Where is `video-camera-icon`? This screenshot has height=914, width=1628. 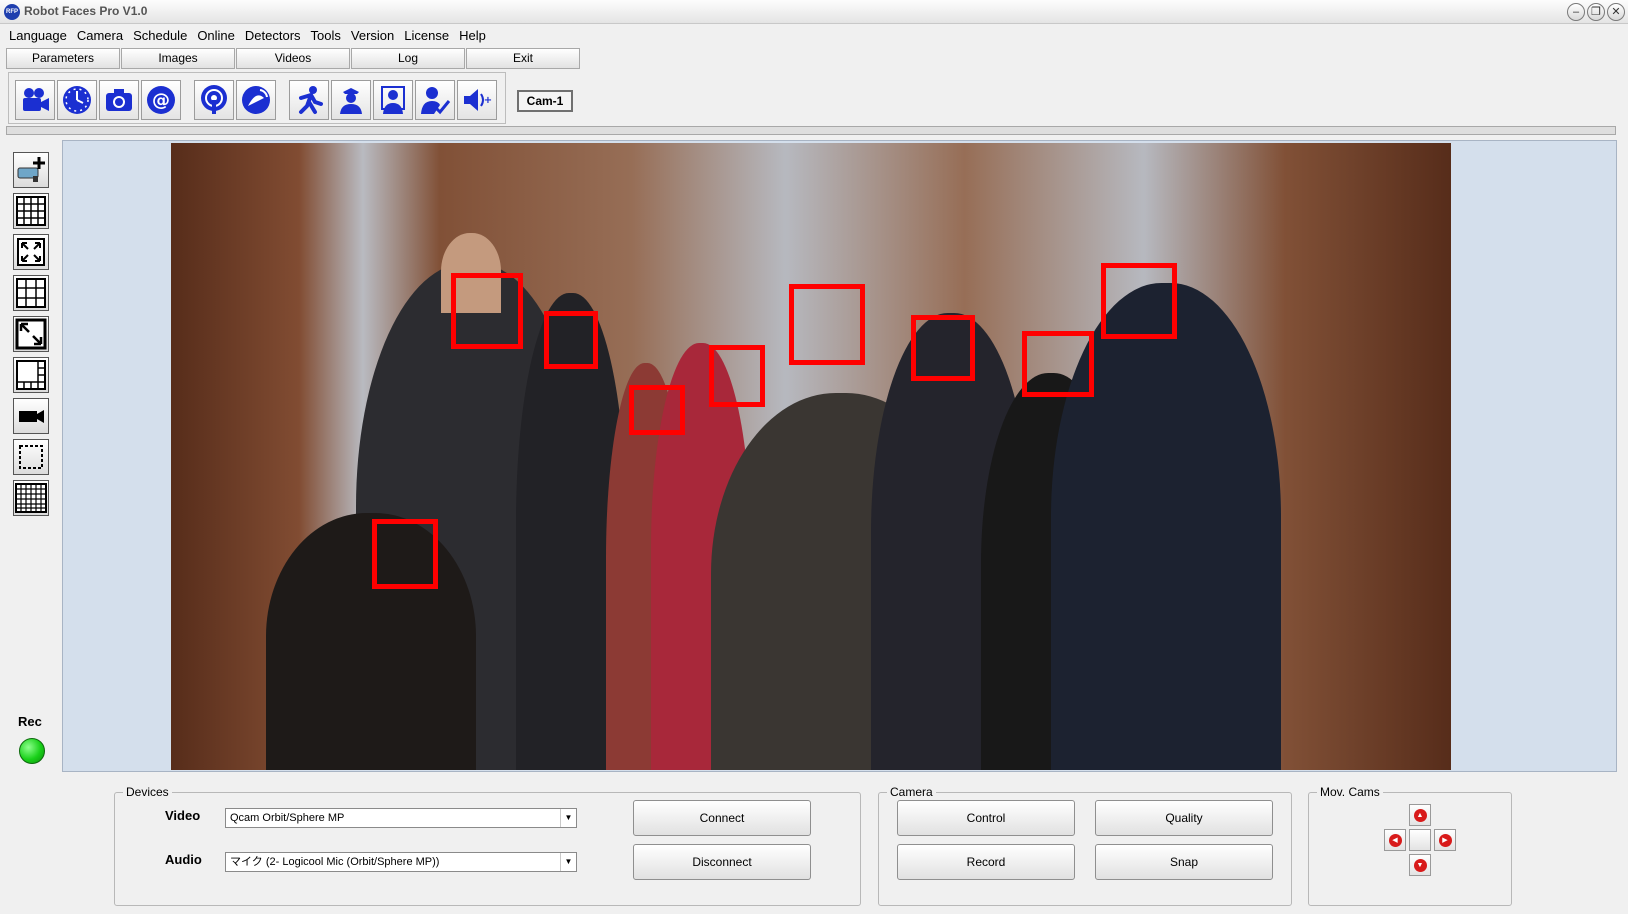 video-camera-icon is located at coordinates (36, 99).